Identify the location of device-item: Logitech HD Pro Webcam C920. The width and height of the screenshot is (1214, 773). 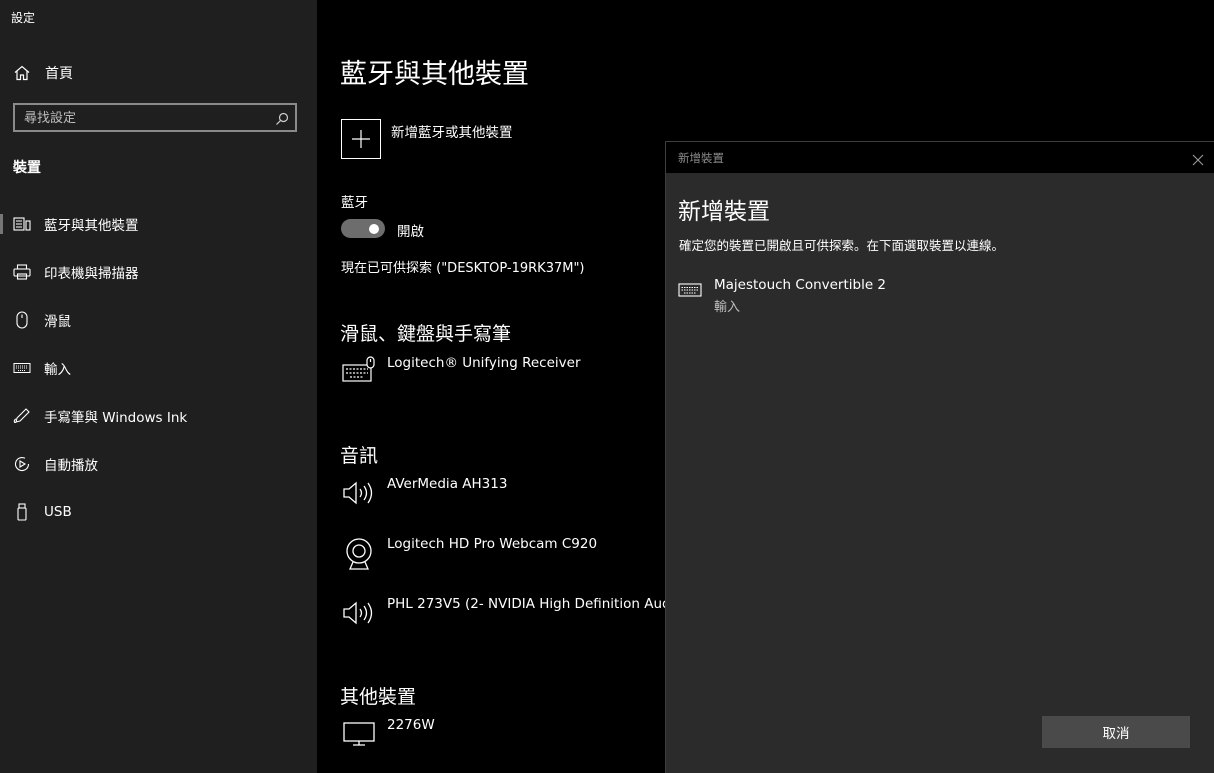
(521, 558).